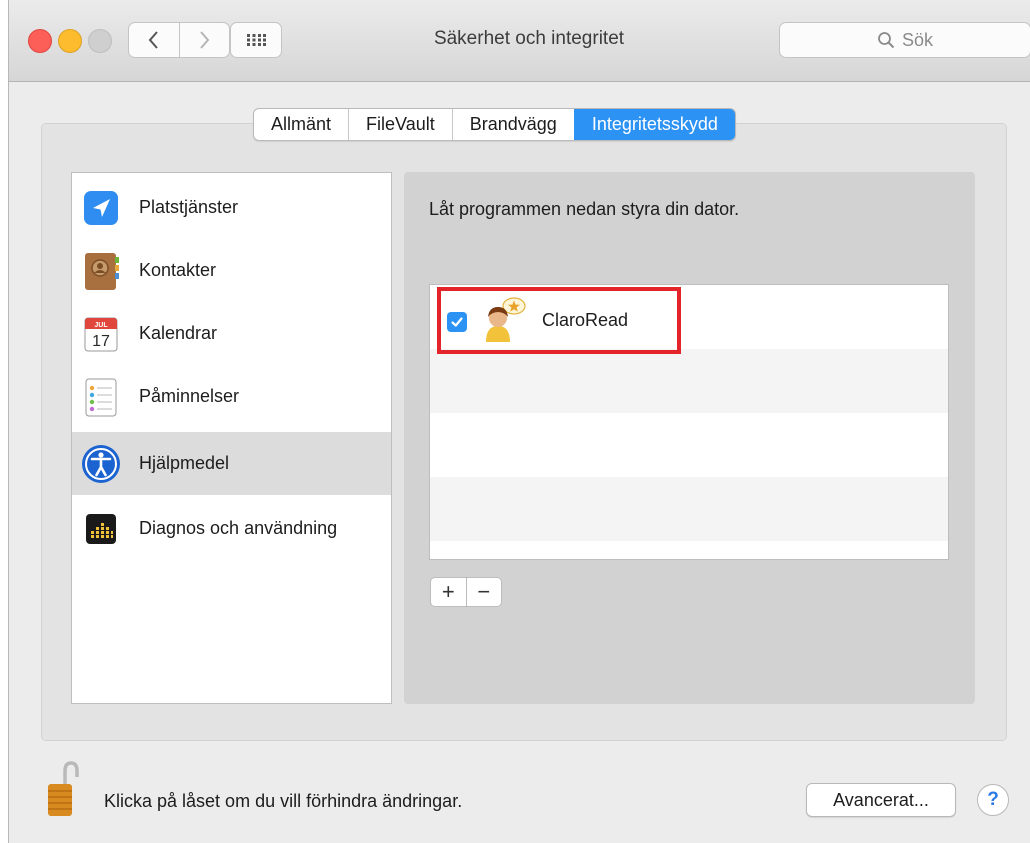  I want to click on reminders-icon, so click(101, 397).